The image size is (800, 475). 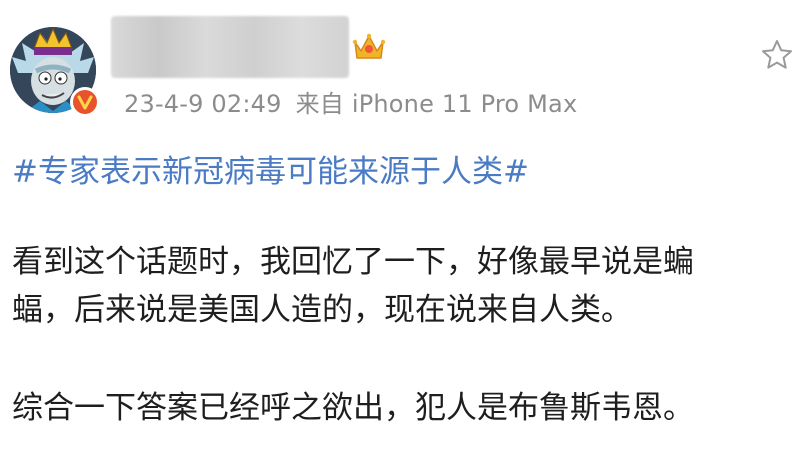 What do you see at coordinates (203, 104) in the screenshot?
I see `post-timestamp: 23-4-9 02:49` at bounding box center [203, 104].